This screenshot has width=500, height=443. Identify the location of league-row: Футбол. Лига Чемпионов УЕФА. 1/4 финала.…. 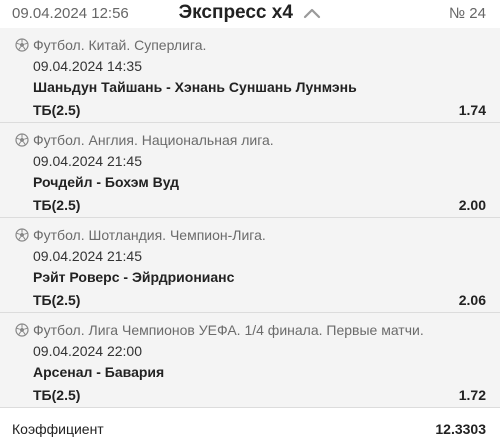
(219, 330).